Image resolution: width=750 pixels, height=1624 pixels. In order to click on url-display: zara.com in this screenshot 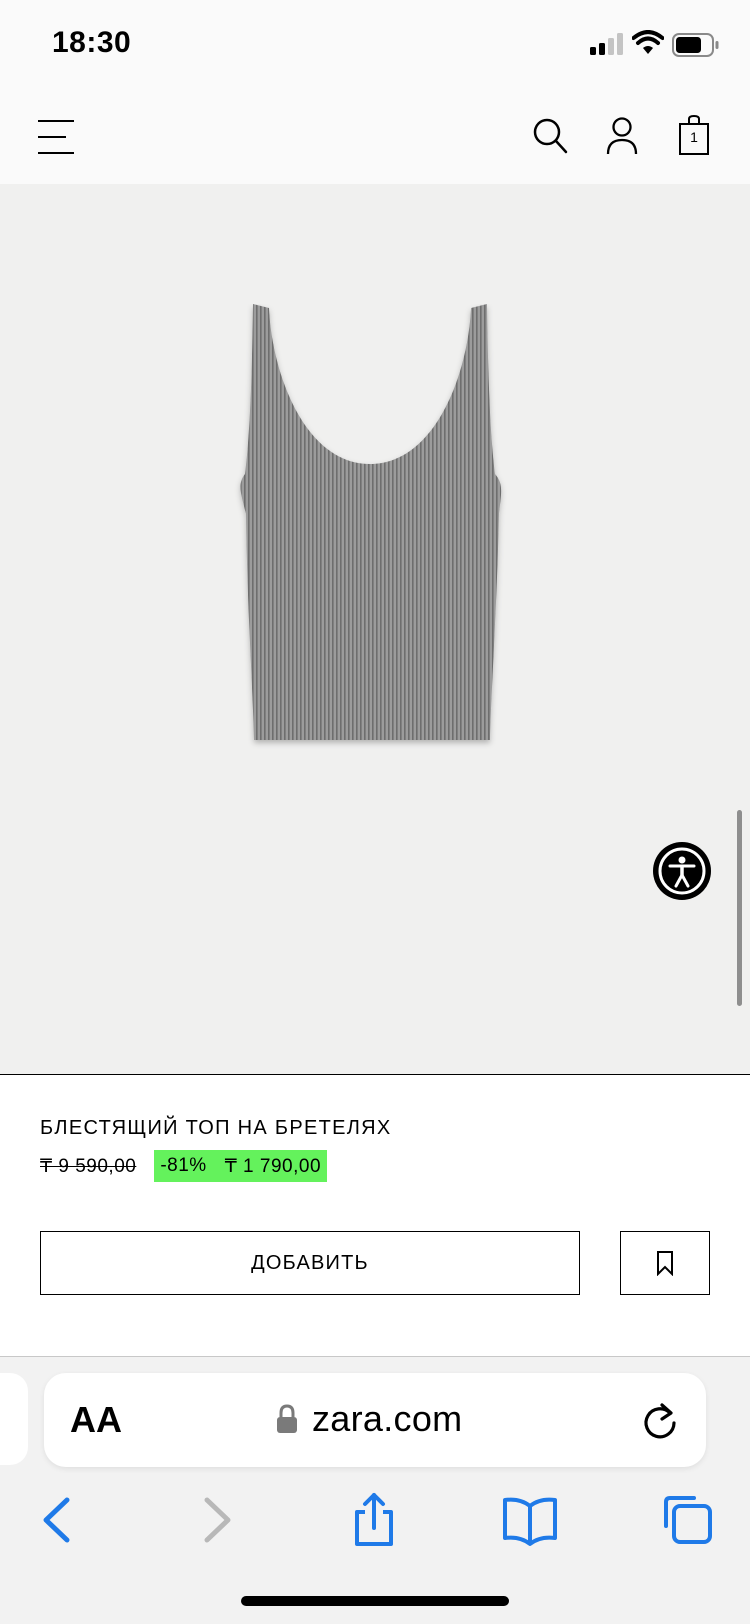, I will do `click(369, 1419)`.